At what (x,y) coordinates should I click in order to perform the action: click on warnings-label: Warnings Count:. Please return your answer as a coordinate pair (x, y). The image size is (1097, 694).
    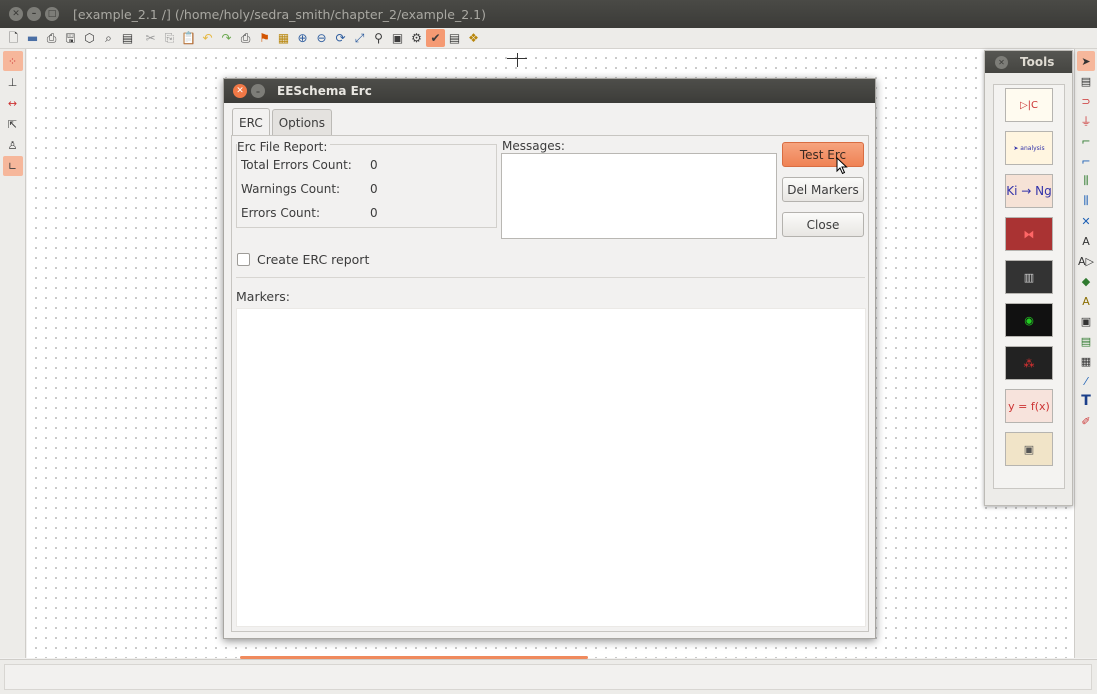
    Looking at the image, I should click on (291, 189).